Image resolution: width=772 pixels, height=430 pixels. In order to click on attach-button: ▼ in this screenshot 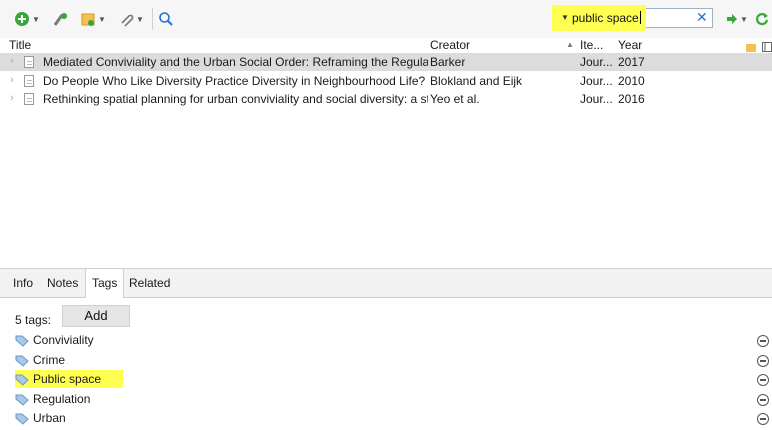, I will do `click(131, 19)`.